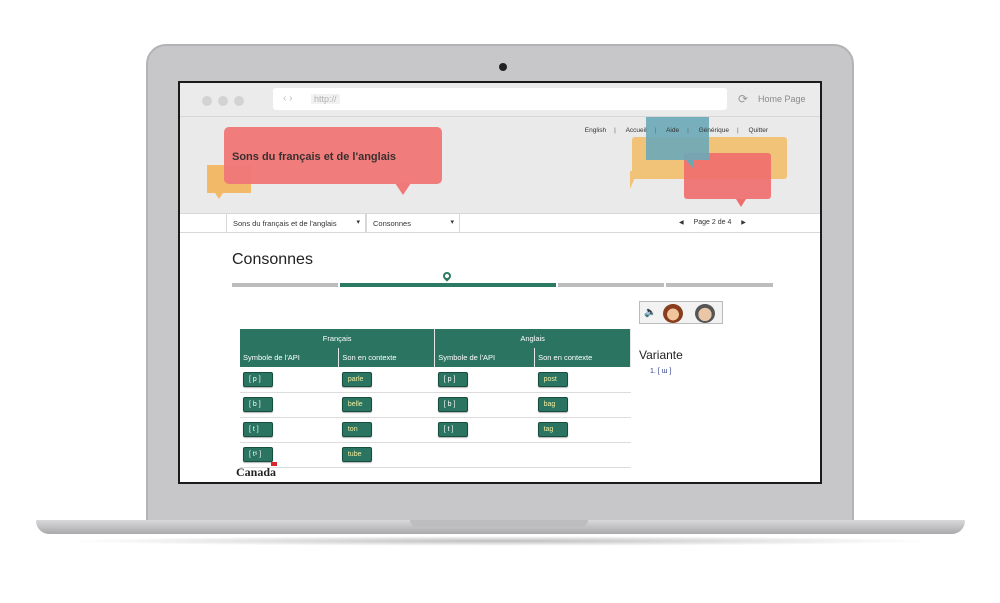  I want to click on group-header-francais: Français, so click(338, 338).